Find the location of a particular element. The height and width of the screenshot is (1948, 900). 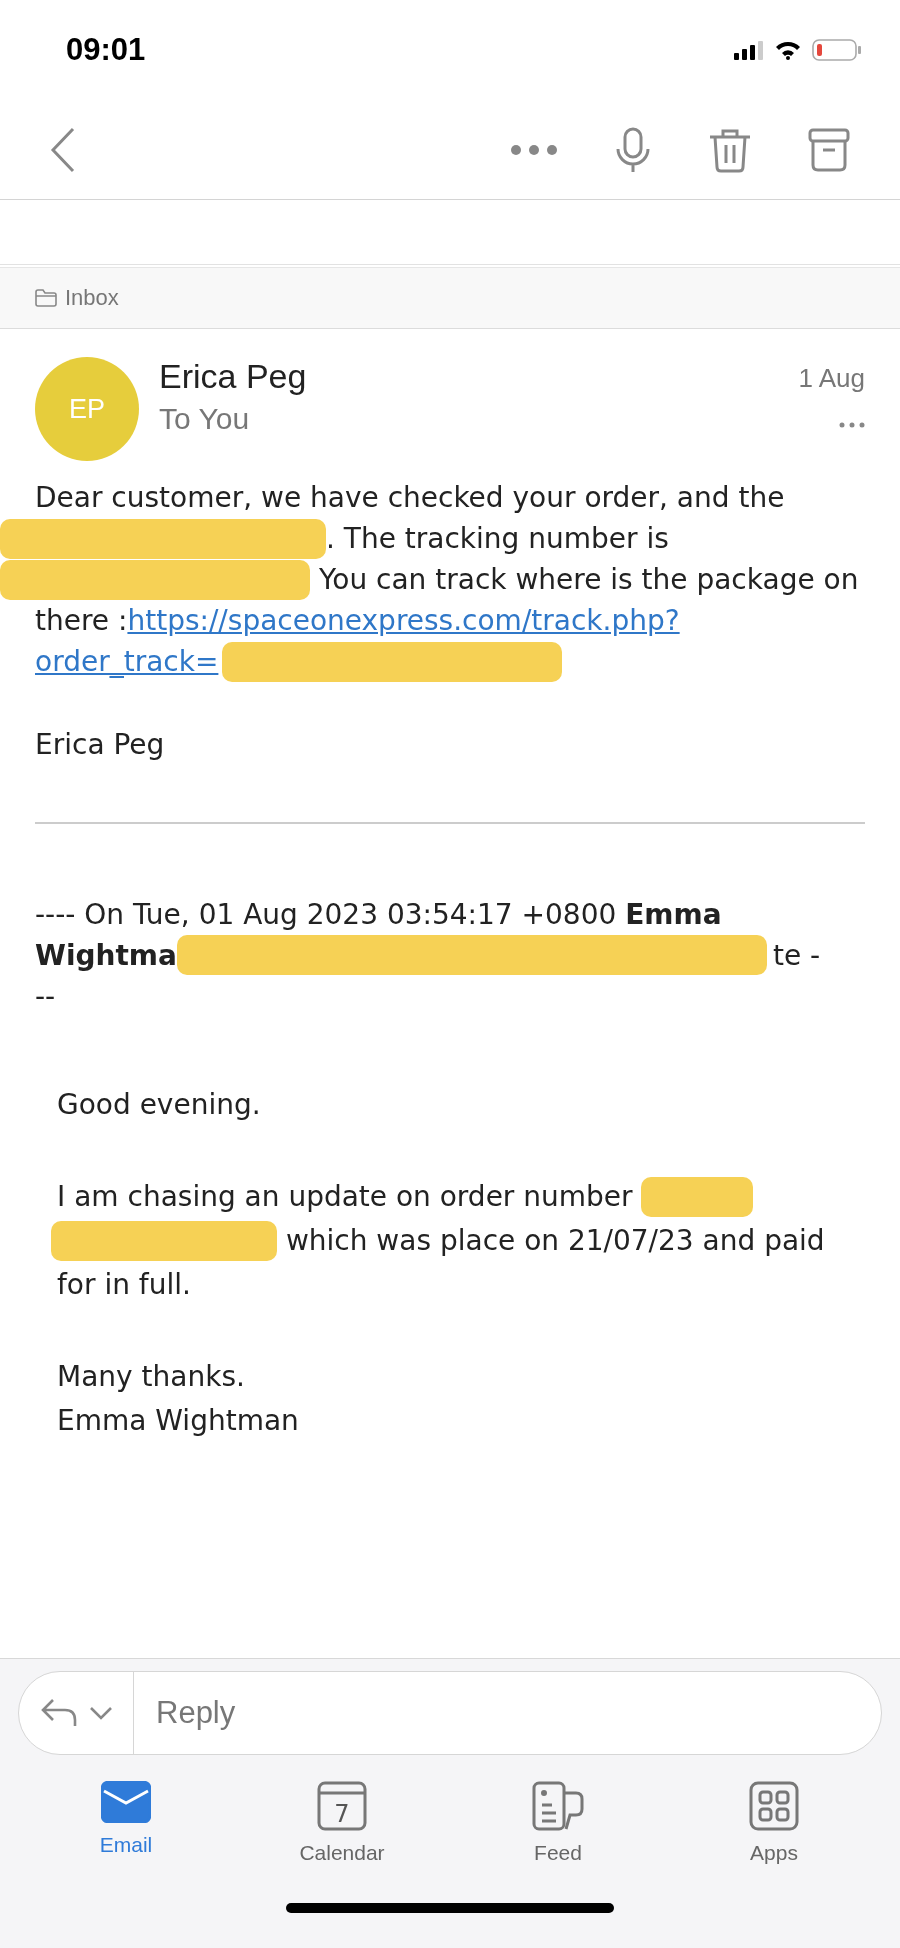

link: https://spaceonexpress.com/track.php? is located at coordinates (403, 620).